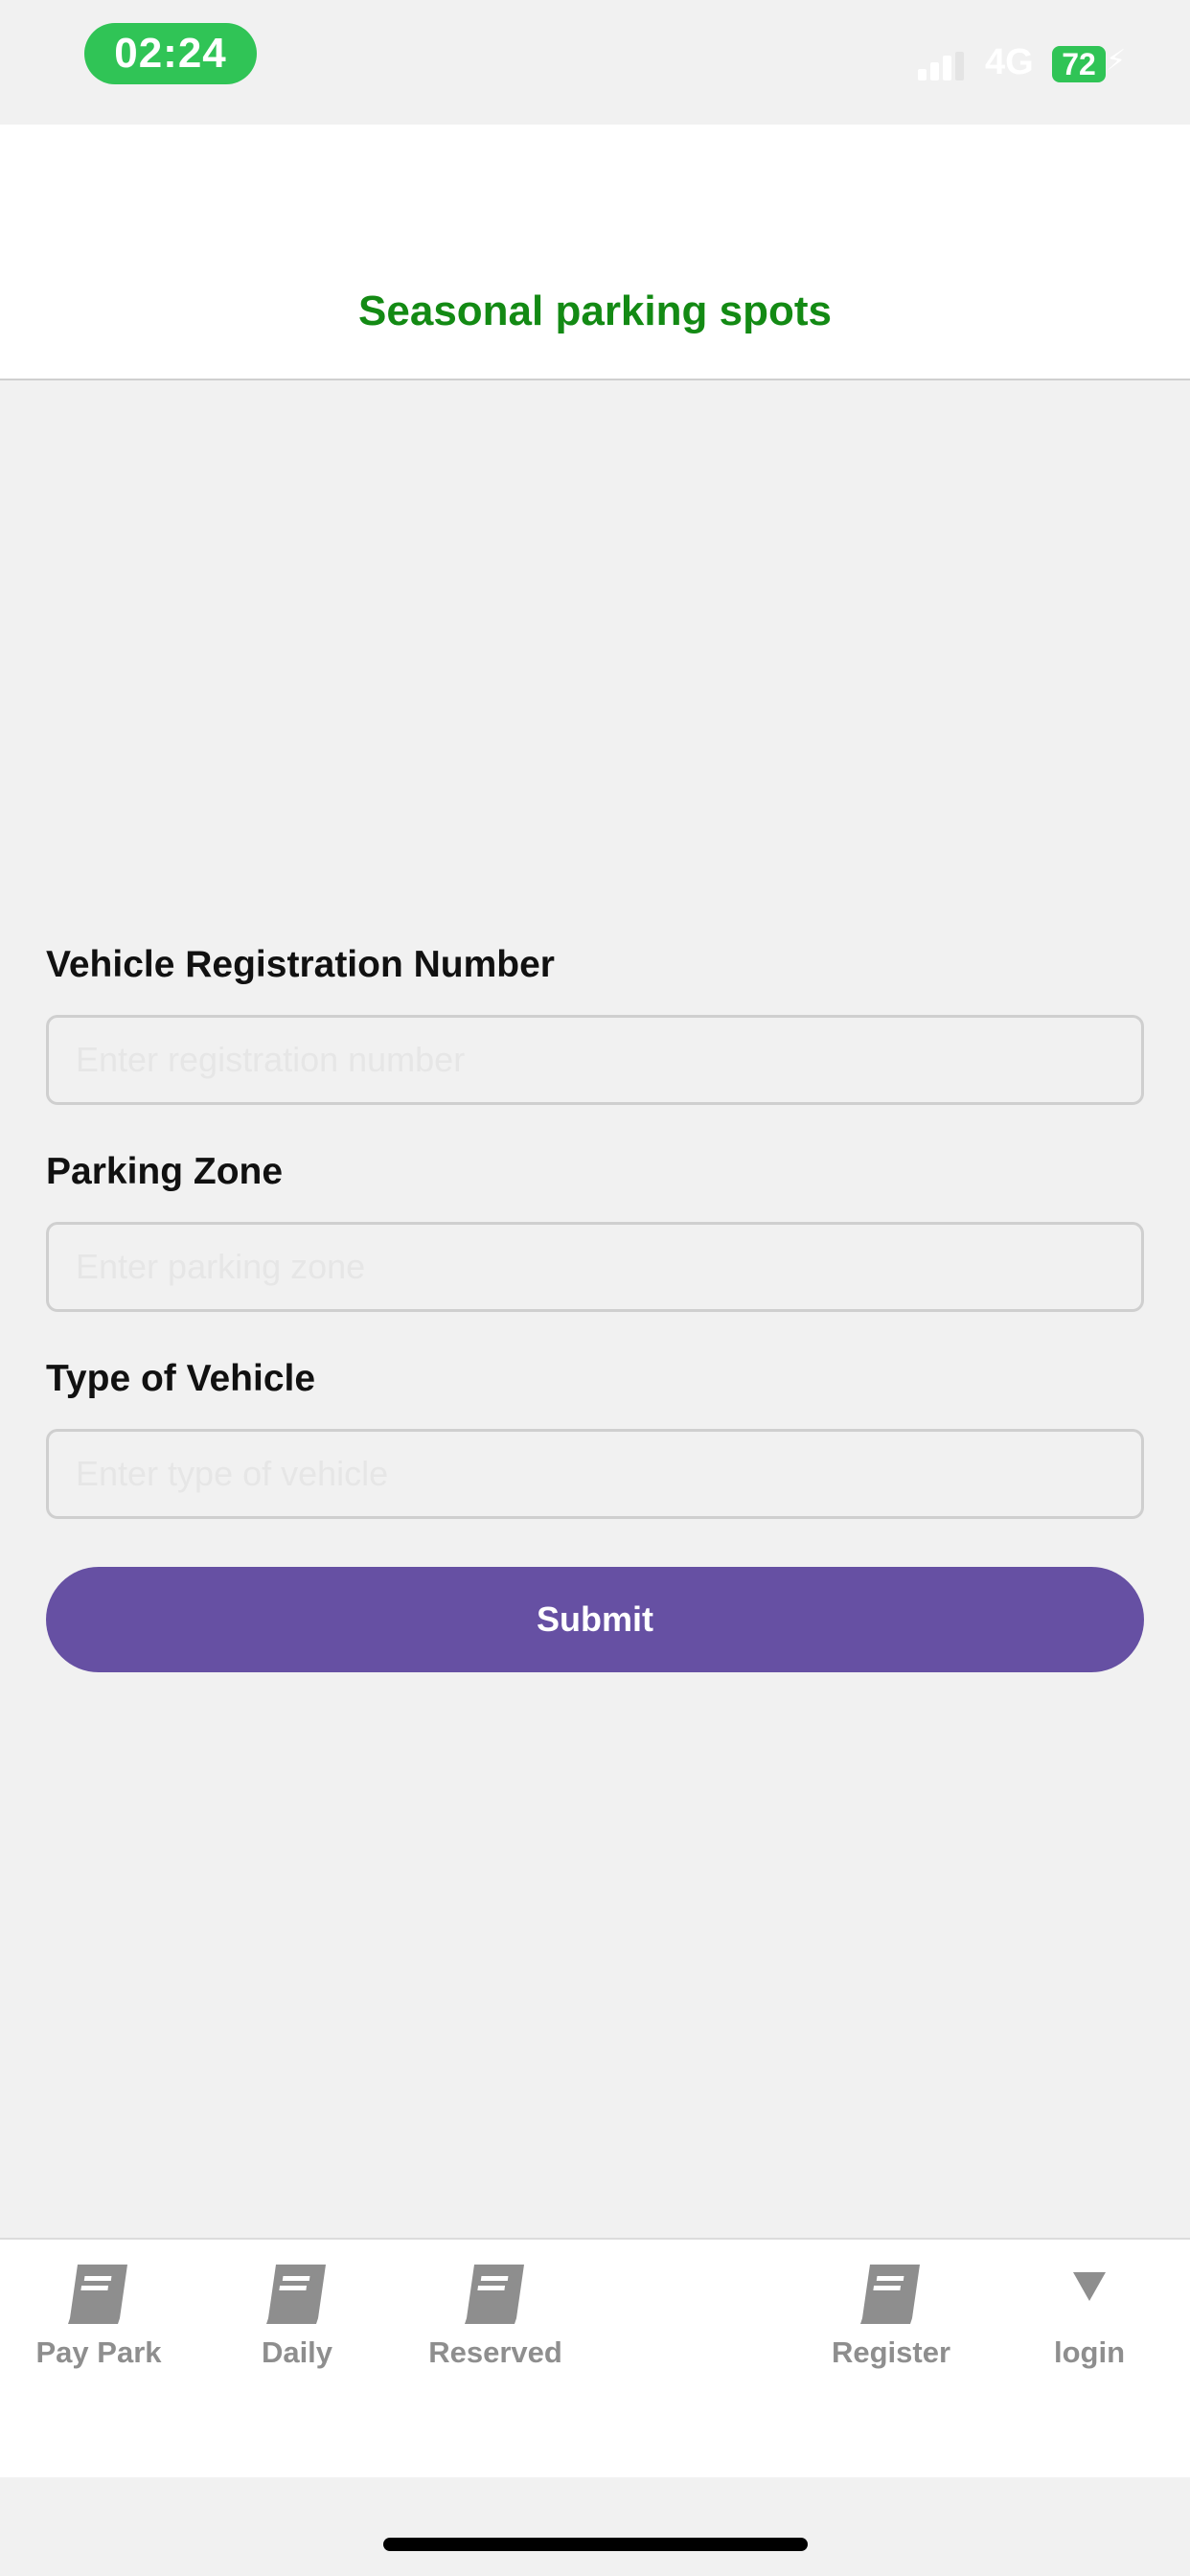  Describe the element at coordinates (1090, 2352) in the screenshot. I see `tab-label: login` at that location.